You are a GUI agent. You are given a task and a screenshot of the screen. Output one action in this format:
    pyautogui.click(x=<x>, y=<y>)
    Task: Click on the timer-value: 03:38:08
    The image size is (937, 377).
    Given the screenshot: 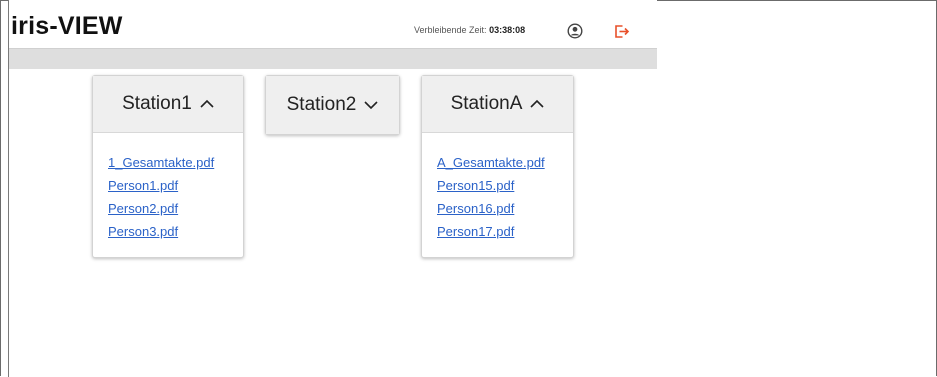 What is the action you would take?
    pyautogui.click(x=507, y=30)
    